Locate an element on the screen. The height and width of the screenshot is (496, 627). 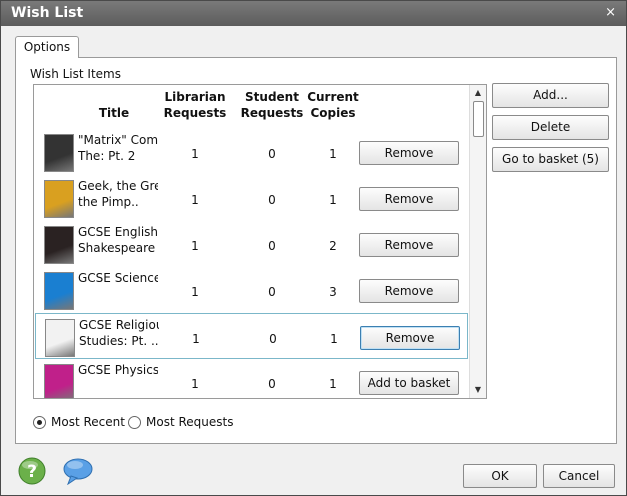
list-scrollbar: ▲ ▼ is located at coordinates (477, 241).